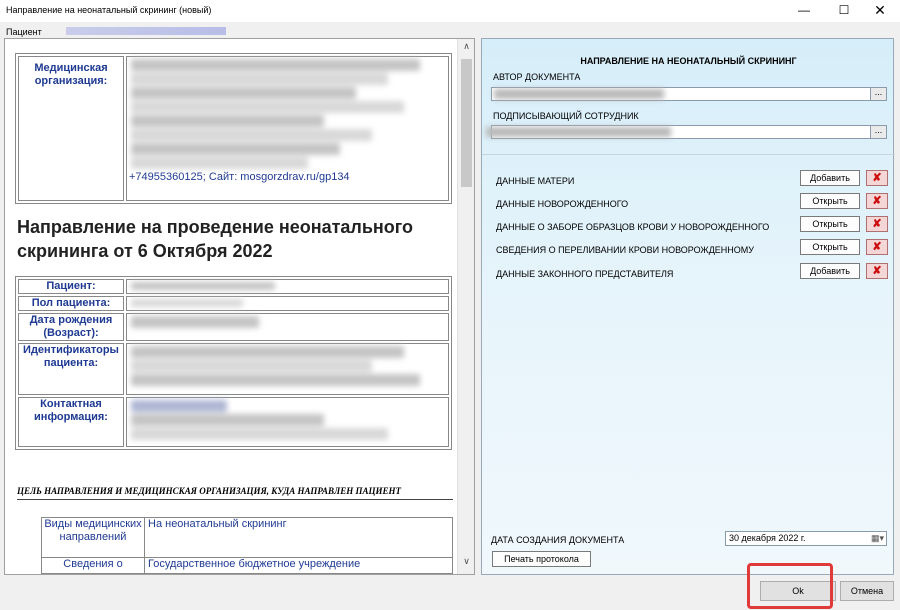 This screenshot has width=900, height=610. Describe the element at coordinates (465, 306) in the screenshot. I see `vertical-scrollbar: ∧ ∨` at that location.